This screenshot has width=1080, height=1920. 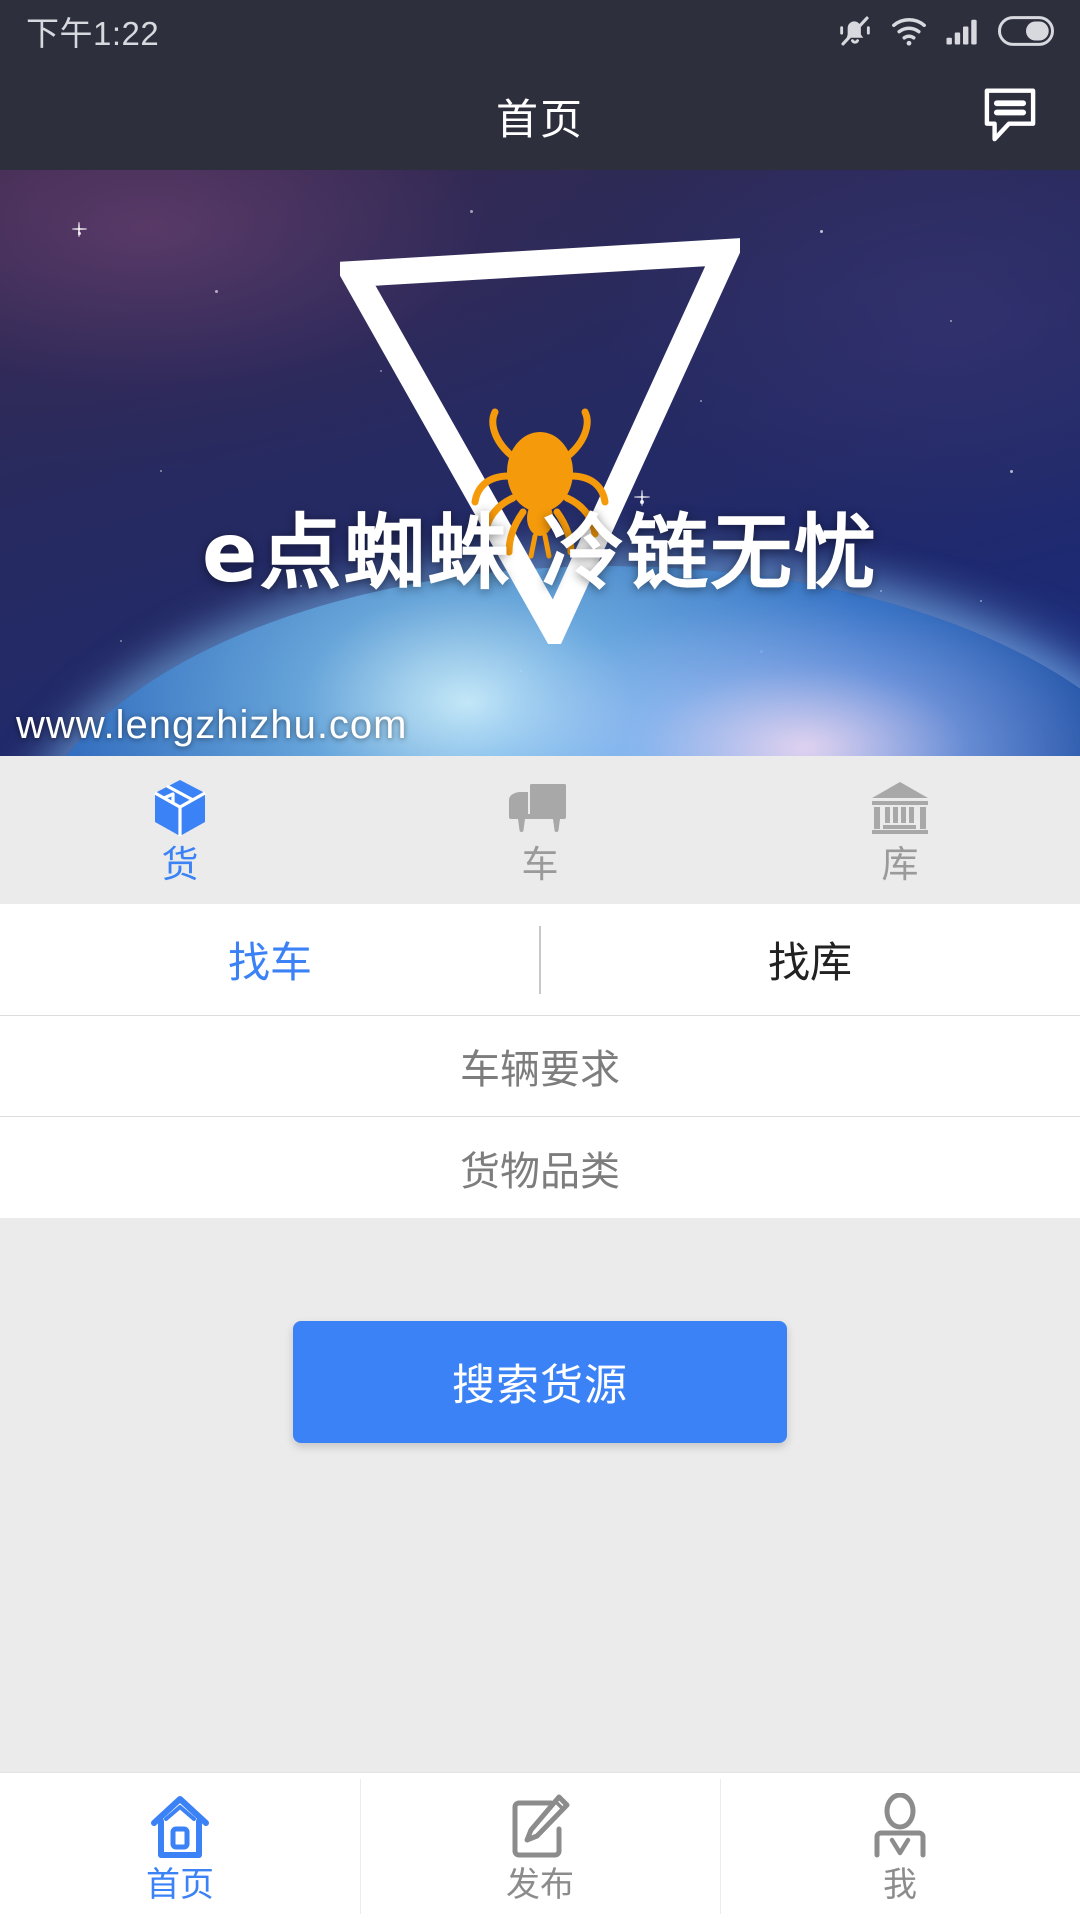 I want to click on status-bar-time: 下午1:22, so click(x=93, y=33).